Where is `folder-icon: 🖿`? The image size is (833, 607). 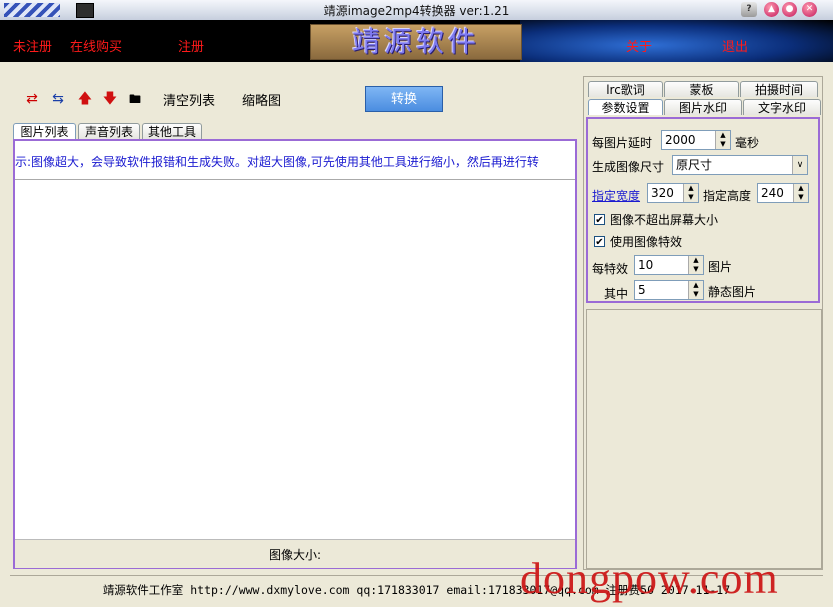
folder-icon: 🖿 is located at coordinates (135, 99).